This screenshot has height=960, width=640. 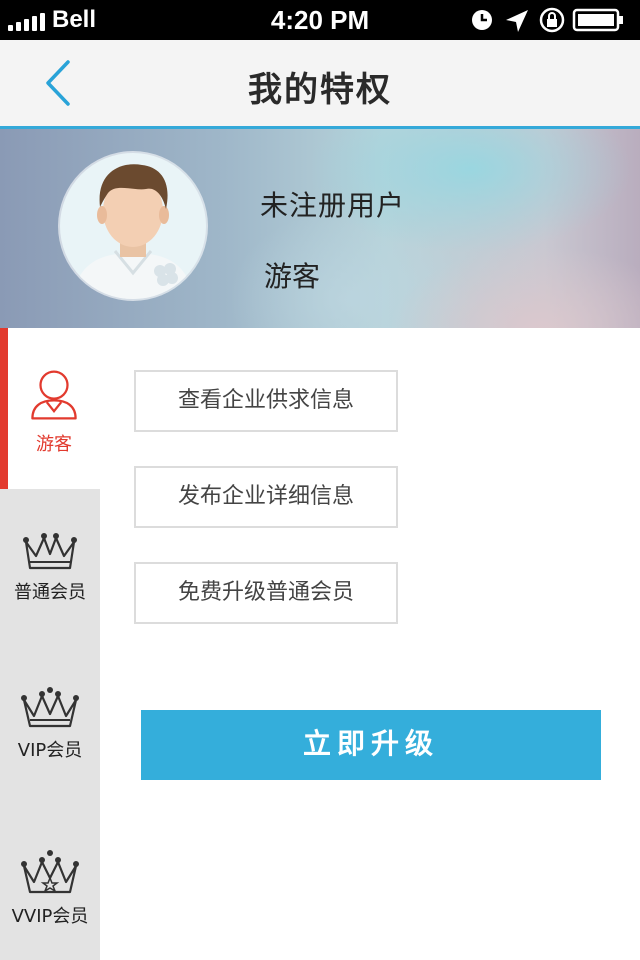 I want to click on sidebar-item-label: VIP会员, so click(x=50, y=750).